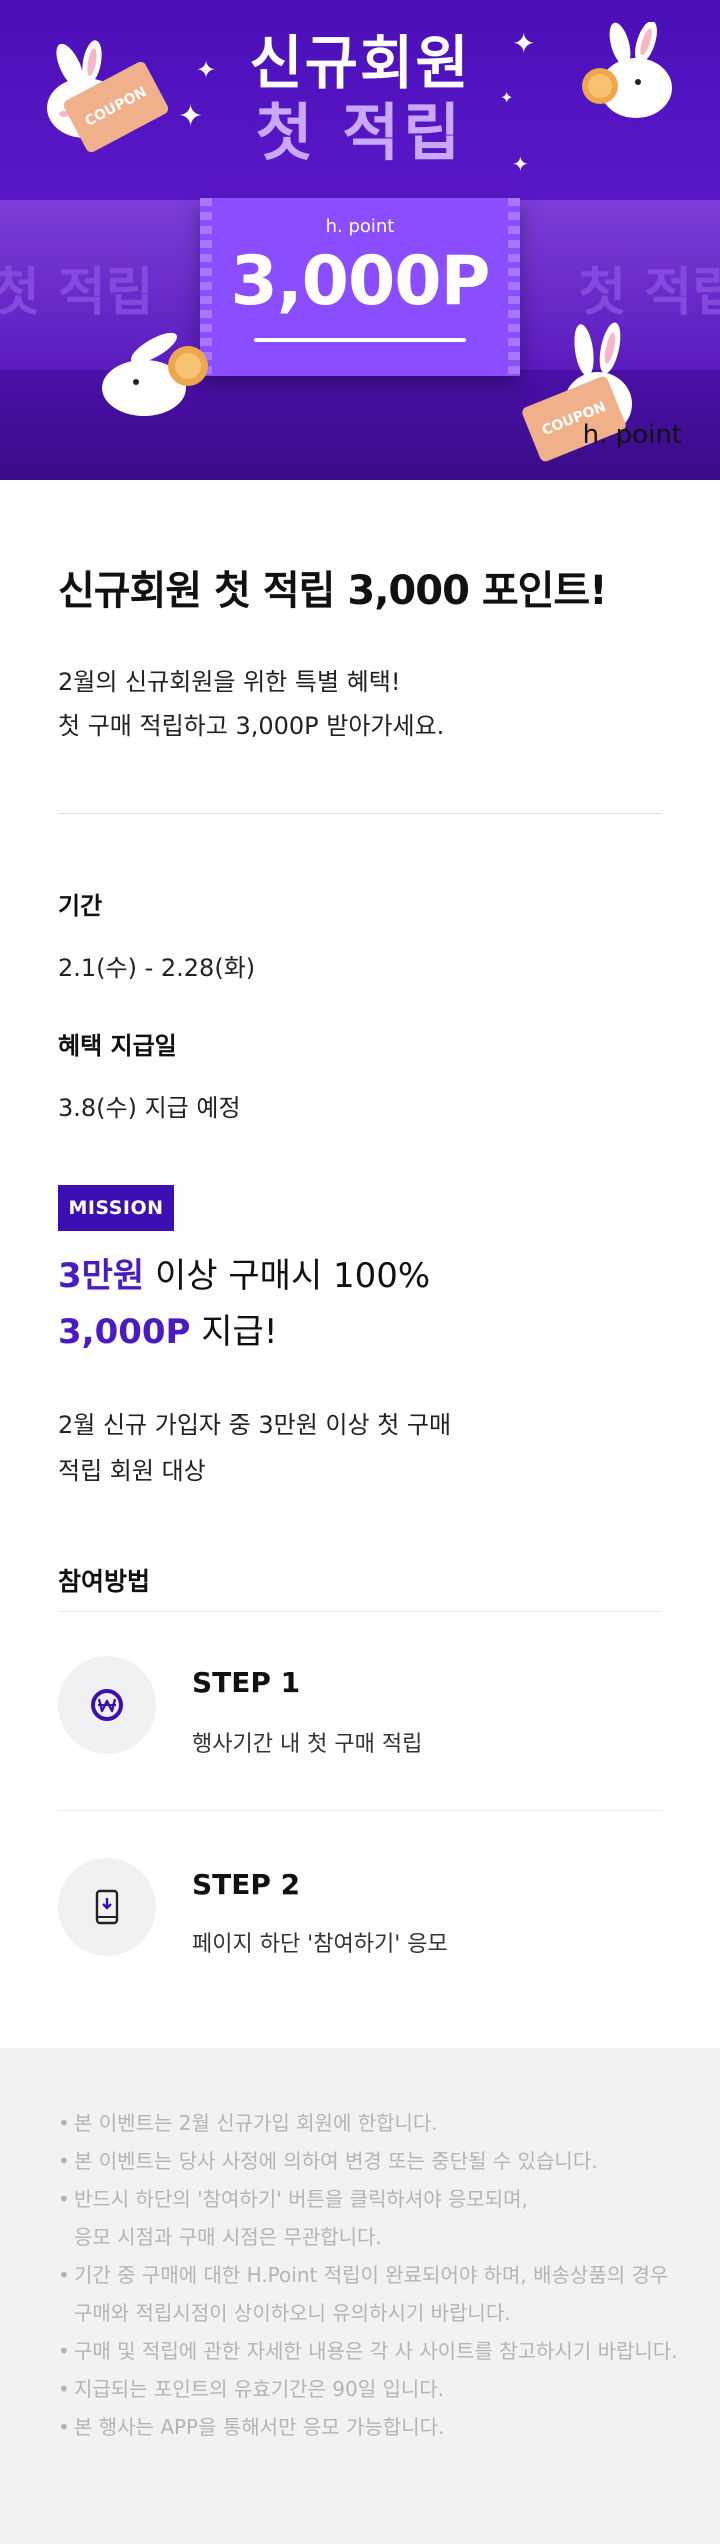 This screenshot has width=720, height=2544. Describe the element at coordinates (632, 435) in the screenshot. I see `brand-logo: h. point` at that location.